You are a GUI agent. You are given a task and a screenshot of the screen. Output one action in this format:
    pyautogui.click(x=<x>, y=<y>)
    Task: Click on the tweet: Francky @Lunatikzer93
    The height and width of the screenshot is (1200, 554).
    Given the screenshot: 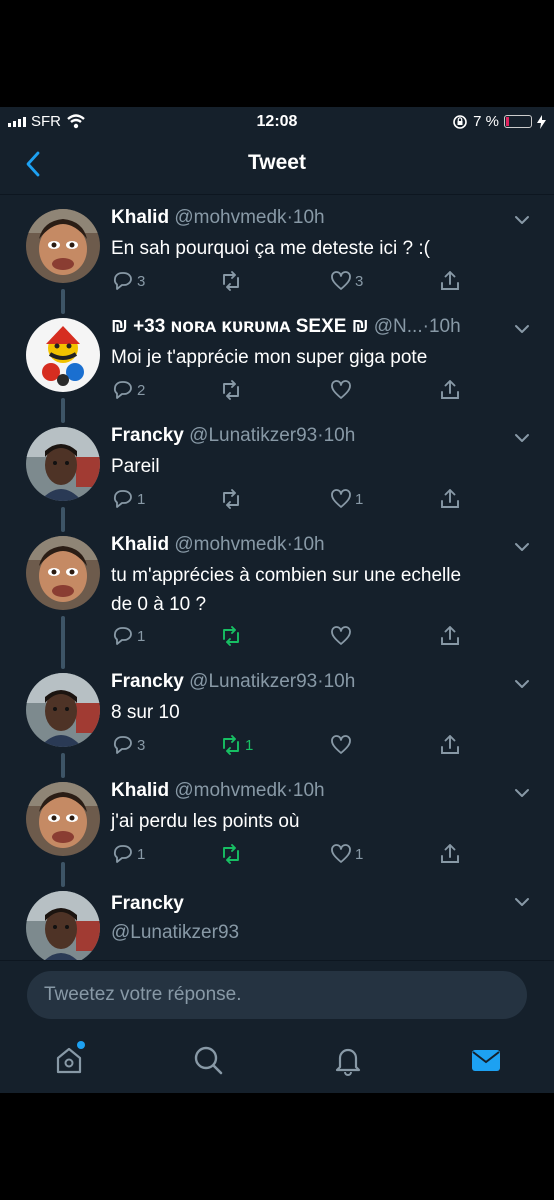 What is the action you would take?
    pyautogui.click(x=277, y=918)
    